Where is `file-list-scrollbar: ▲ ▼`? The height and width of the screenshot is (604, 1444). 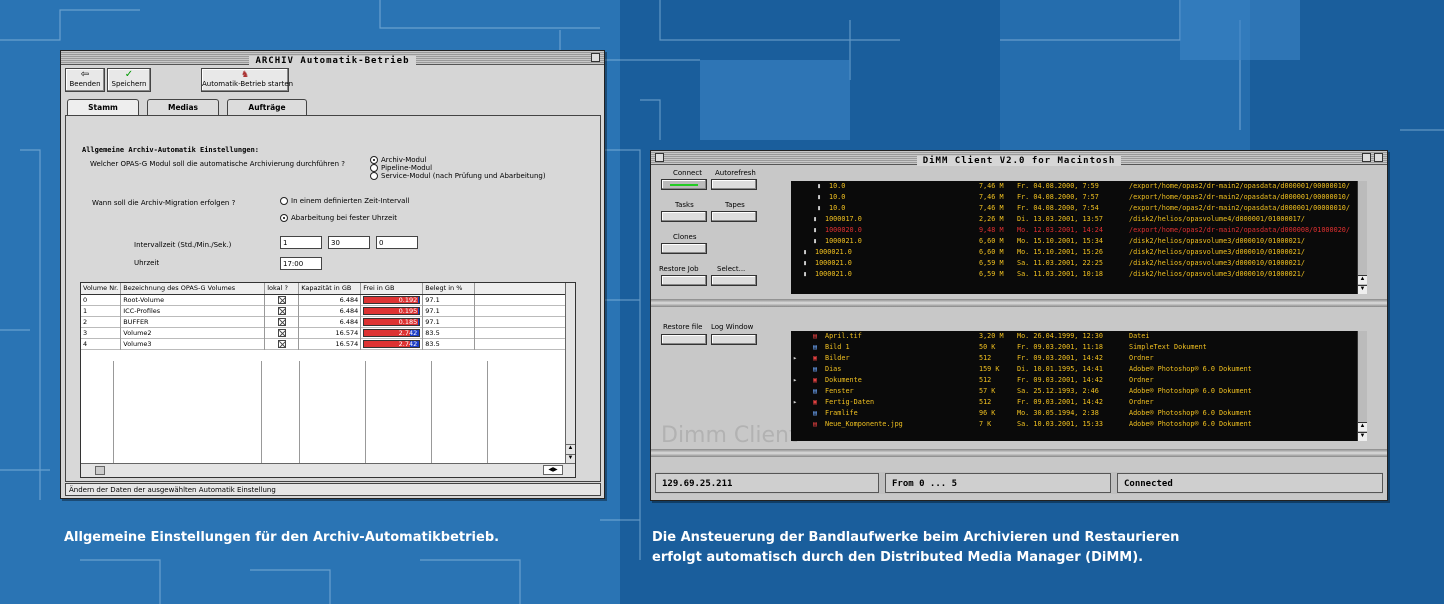
file-list-scrollbar: ▲ ▼ is located at coordinates (1362, 386).